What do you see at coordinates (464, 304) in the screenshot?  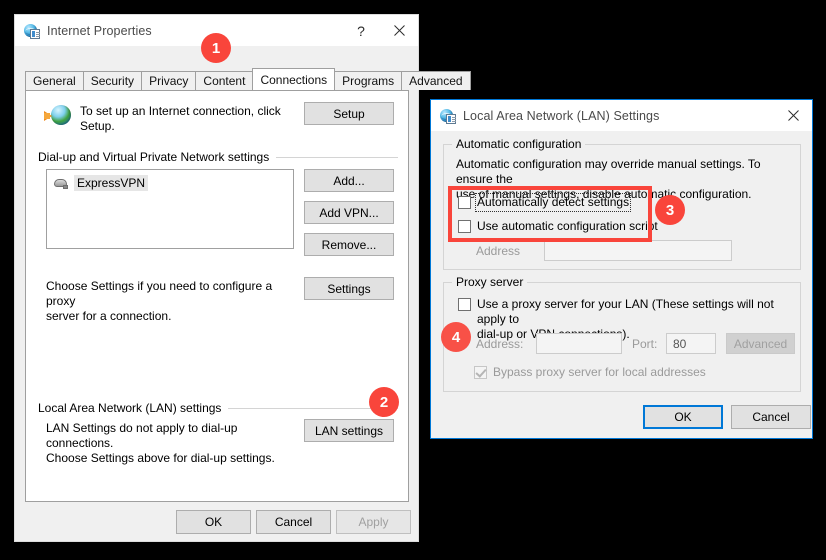 I see `use-proxy-server-checkbox` at bounding box center [464, 304].